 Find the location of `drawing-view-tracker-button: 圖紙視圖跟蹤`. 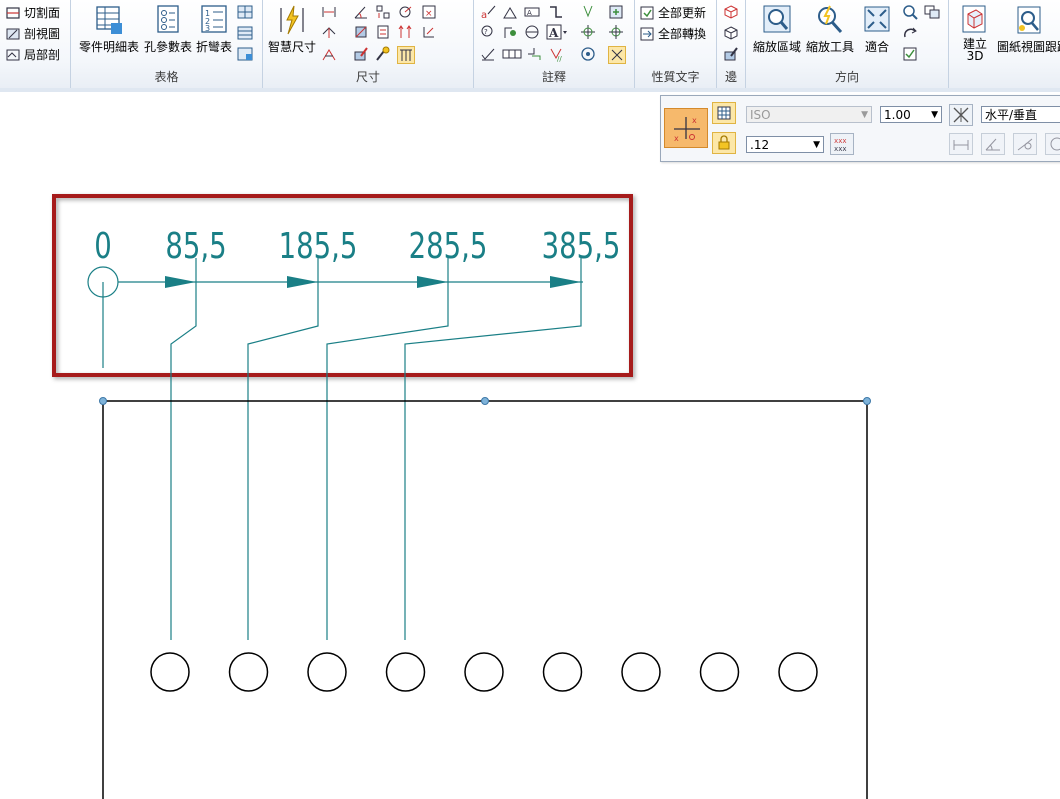

drawing-view-tracker-button: 圖紙視圖跟蹤 is located at coordinates (1028, 29).